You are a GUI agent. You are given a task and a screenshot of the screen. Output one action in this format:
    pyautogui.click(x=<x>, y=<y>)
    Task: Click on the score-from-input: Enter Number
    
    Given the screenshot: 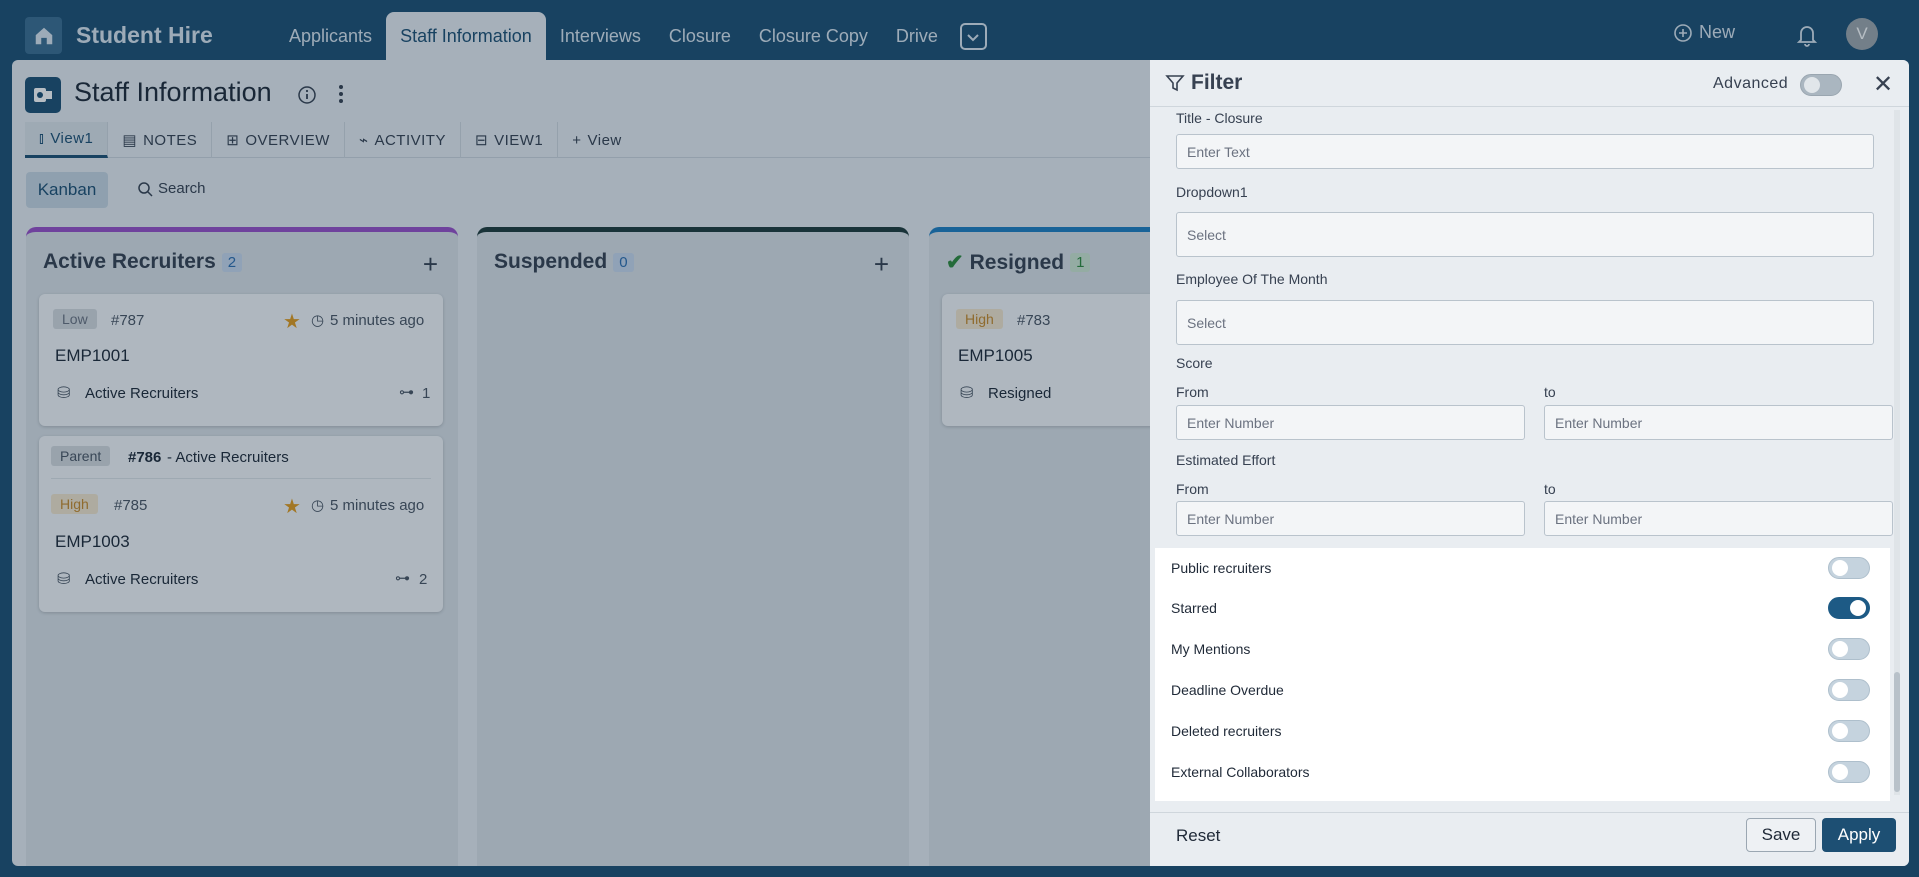 What is the action you would take?
    pyautogui.click(x=1350, y=422)
    